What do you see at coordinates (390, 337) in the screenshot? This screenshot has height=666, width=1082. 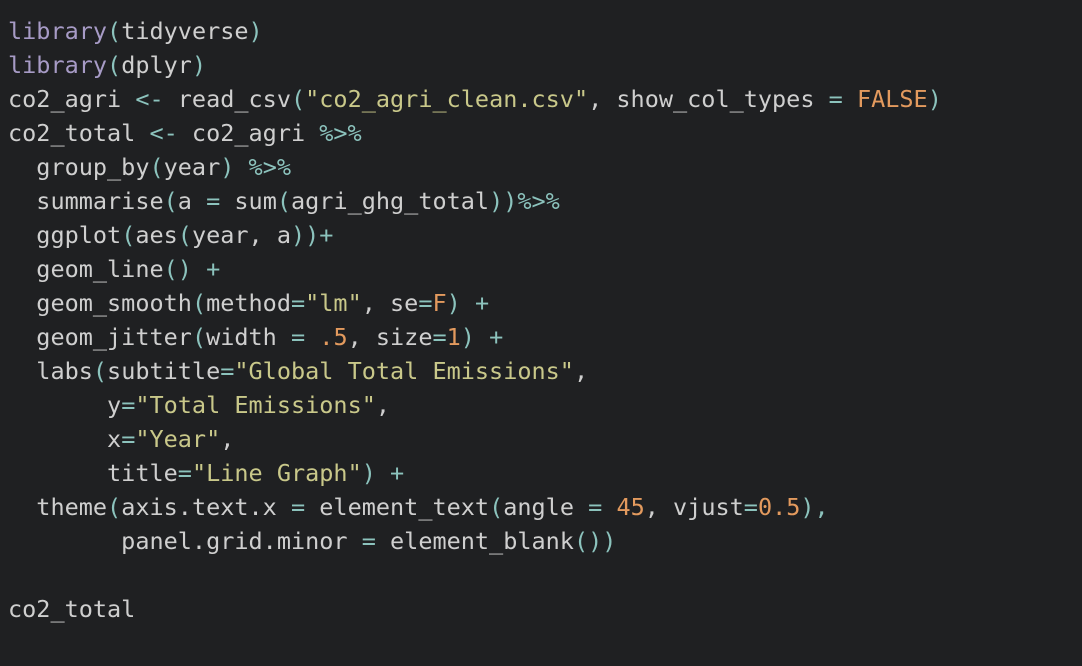 I see `code-token: , size` at bounding box center [390, 337].